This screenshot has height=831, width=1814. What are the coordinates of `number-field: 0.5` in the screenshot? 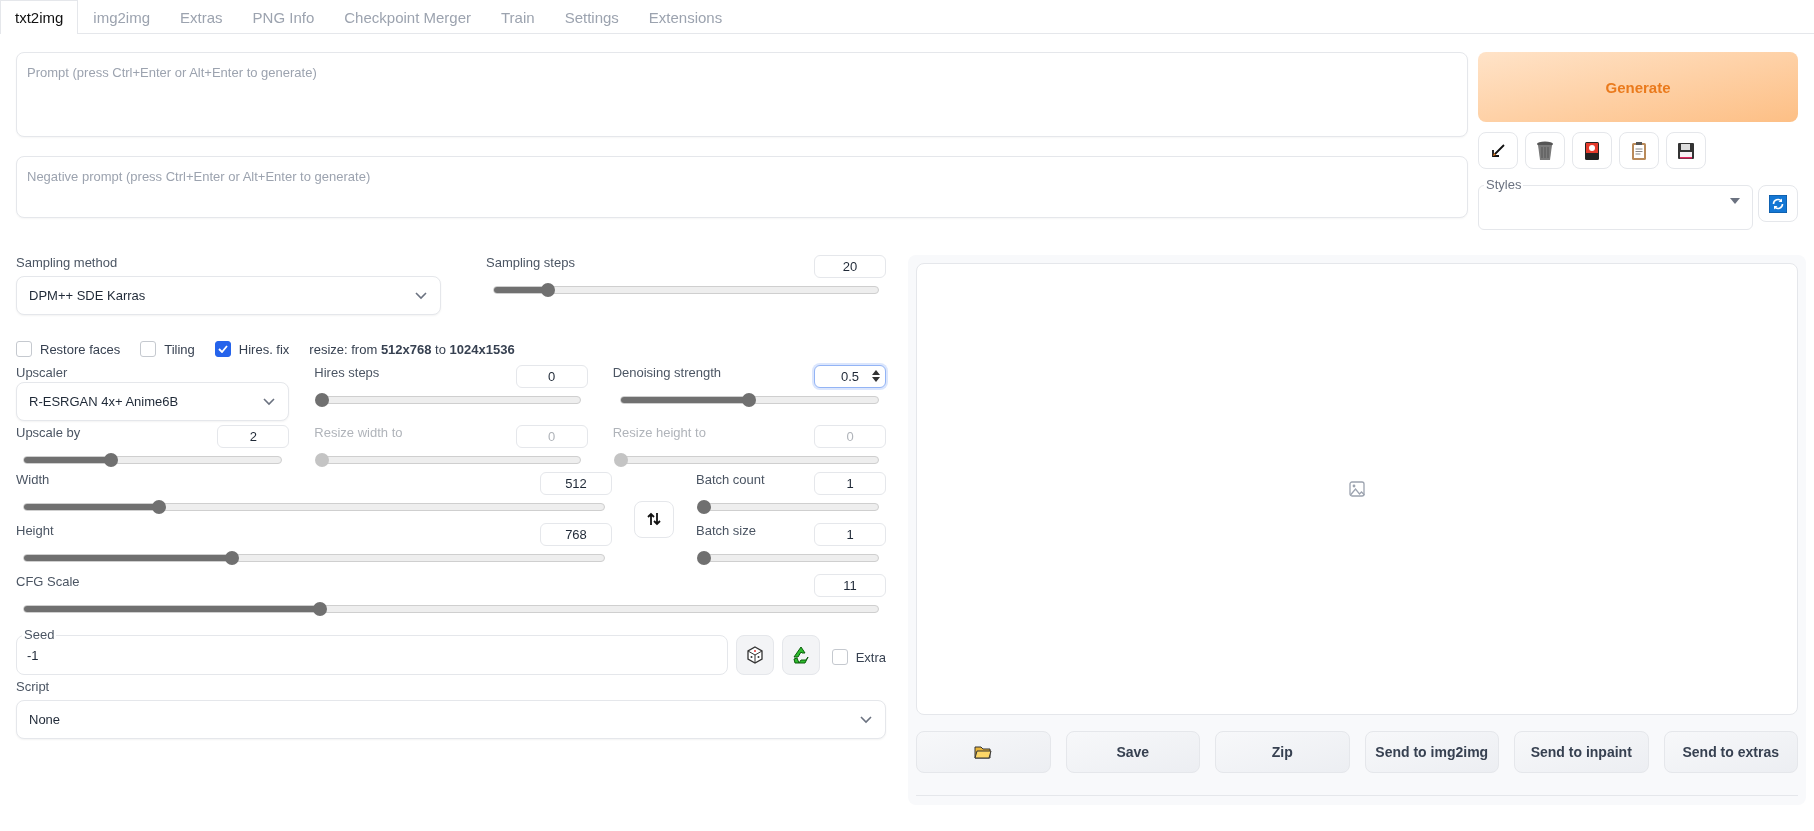 It's located at (850, 376).